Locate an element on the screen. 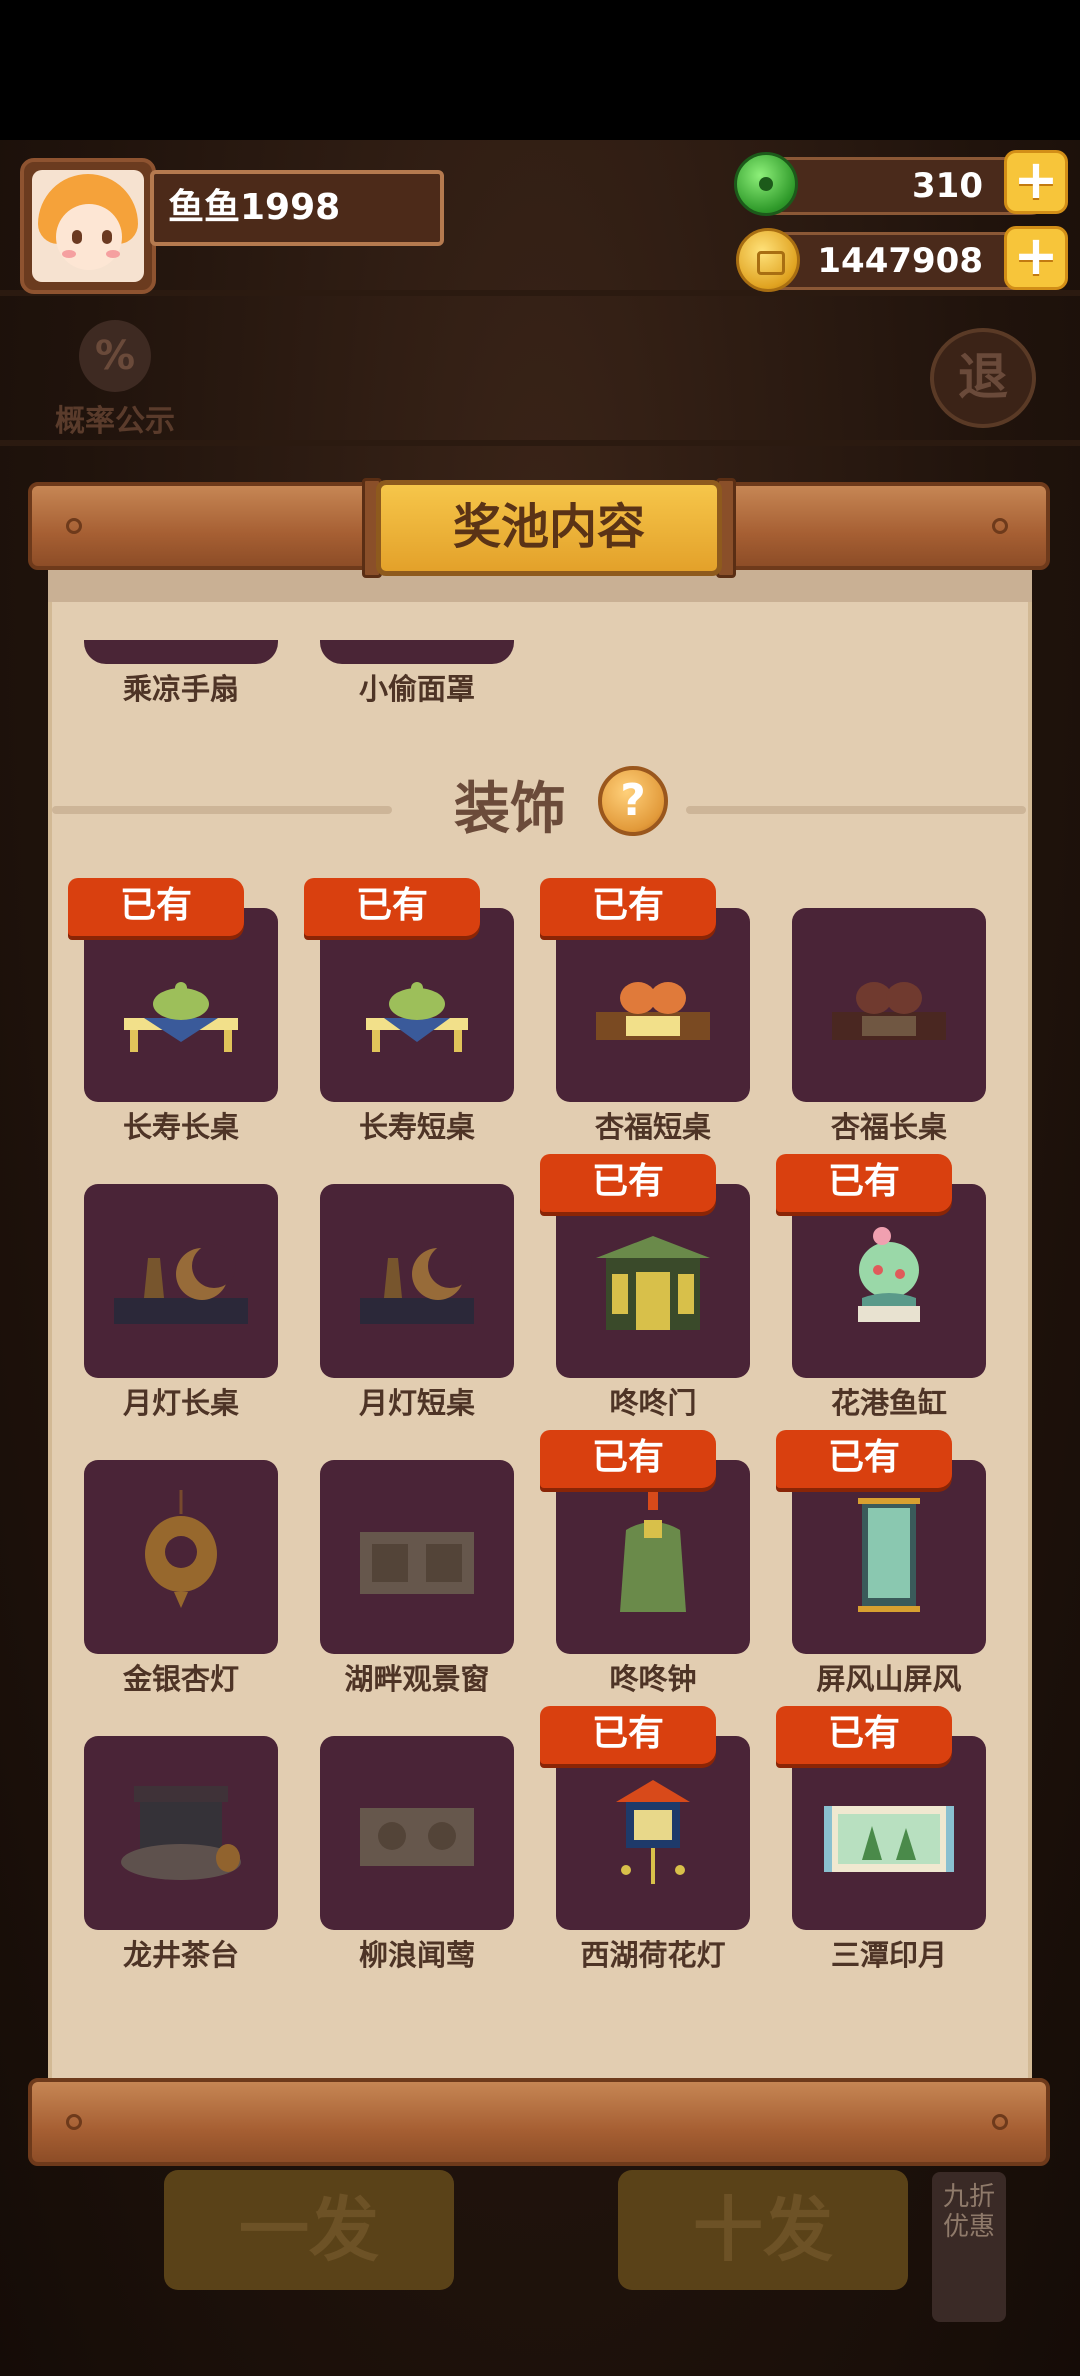 Image resolution: width=1080 pixels, height=2376 pixels. item-name: 长寿长桌 is located at coordinates (180, 1127).